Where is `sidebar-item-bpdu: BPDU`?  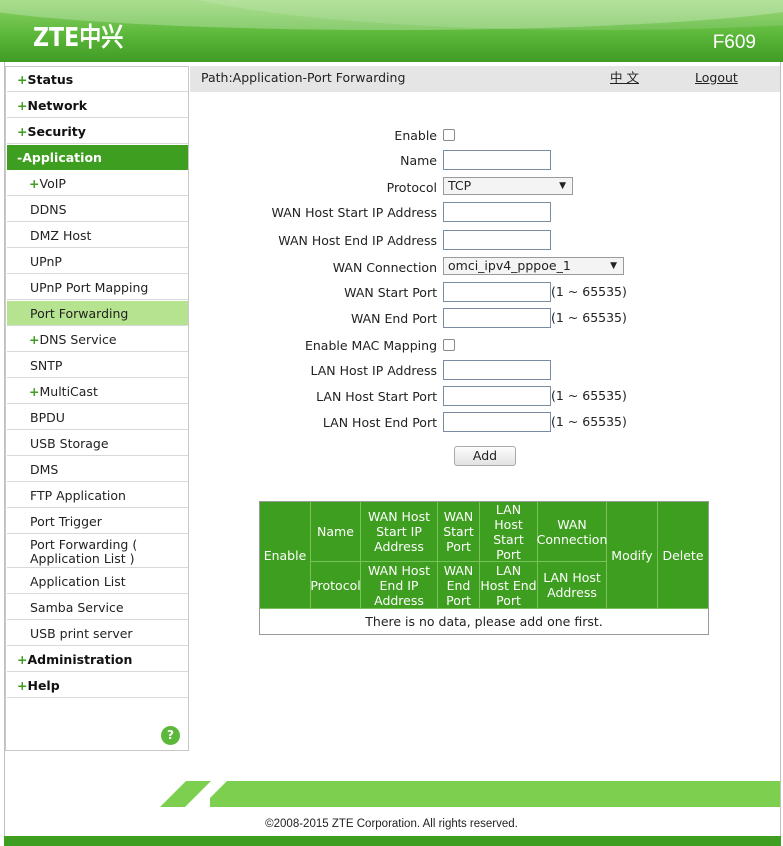 sidebar-item-bpdu: BPDU is located at coordinates (97, 417).